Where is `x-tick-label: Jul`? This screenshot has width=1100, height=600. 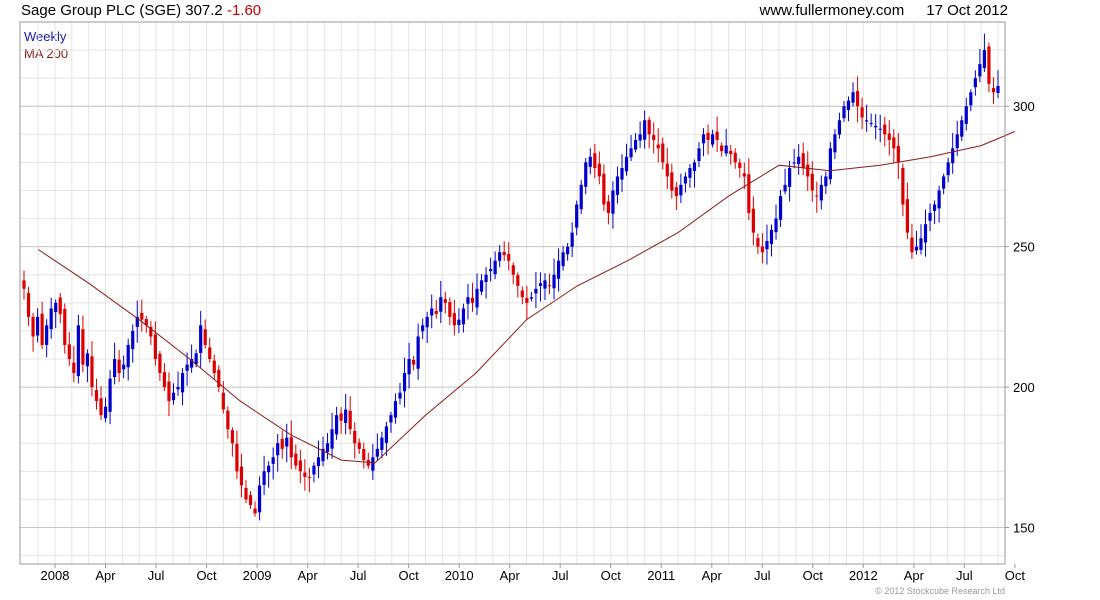
x-tick-label: Jul is located at coordinates (762, 575).